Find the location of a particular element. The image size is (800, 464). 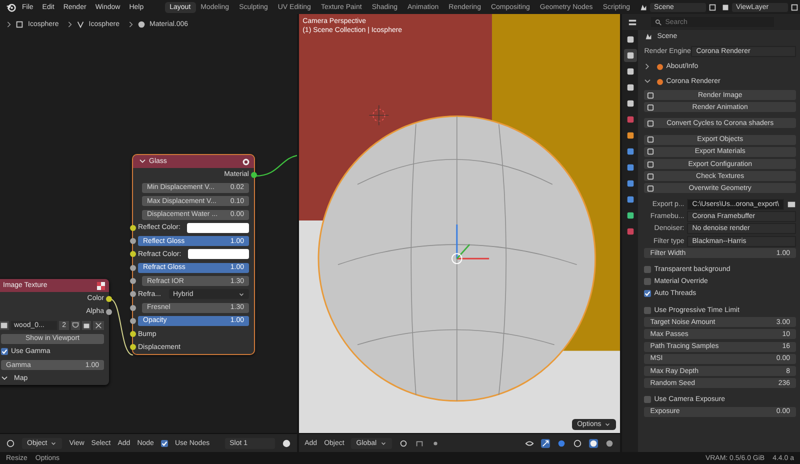

checker-icon is located at coordinates (101, 286).